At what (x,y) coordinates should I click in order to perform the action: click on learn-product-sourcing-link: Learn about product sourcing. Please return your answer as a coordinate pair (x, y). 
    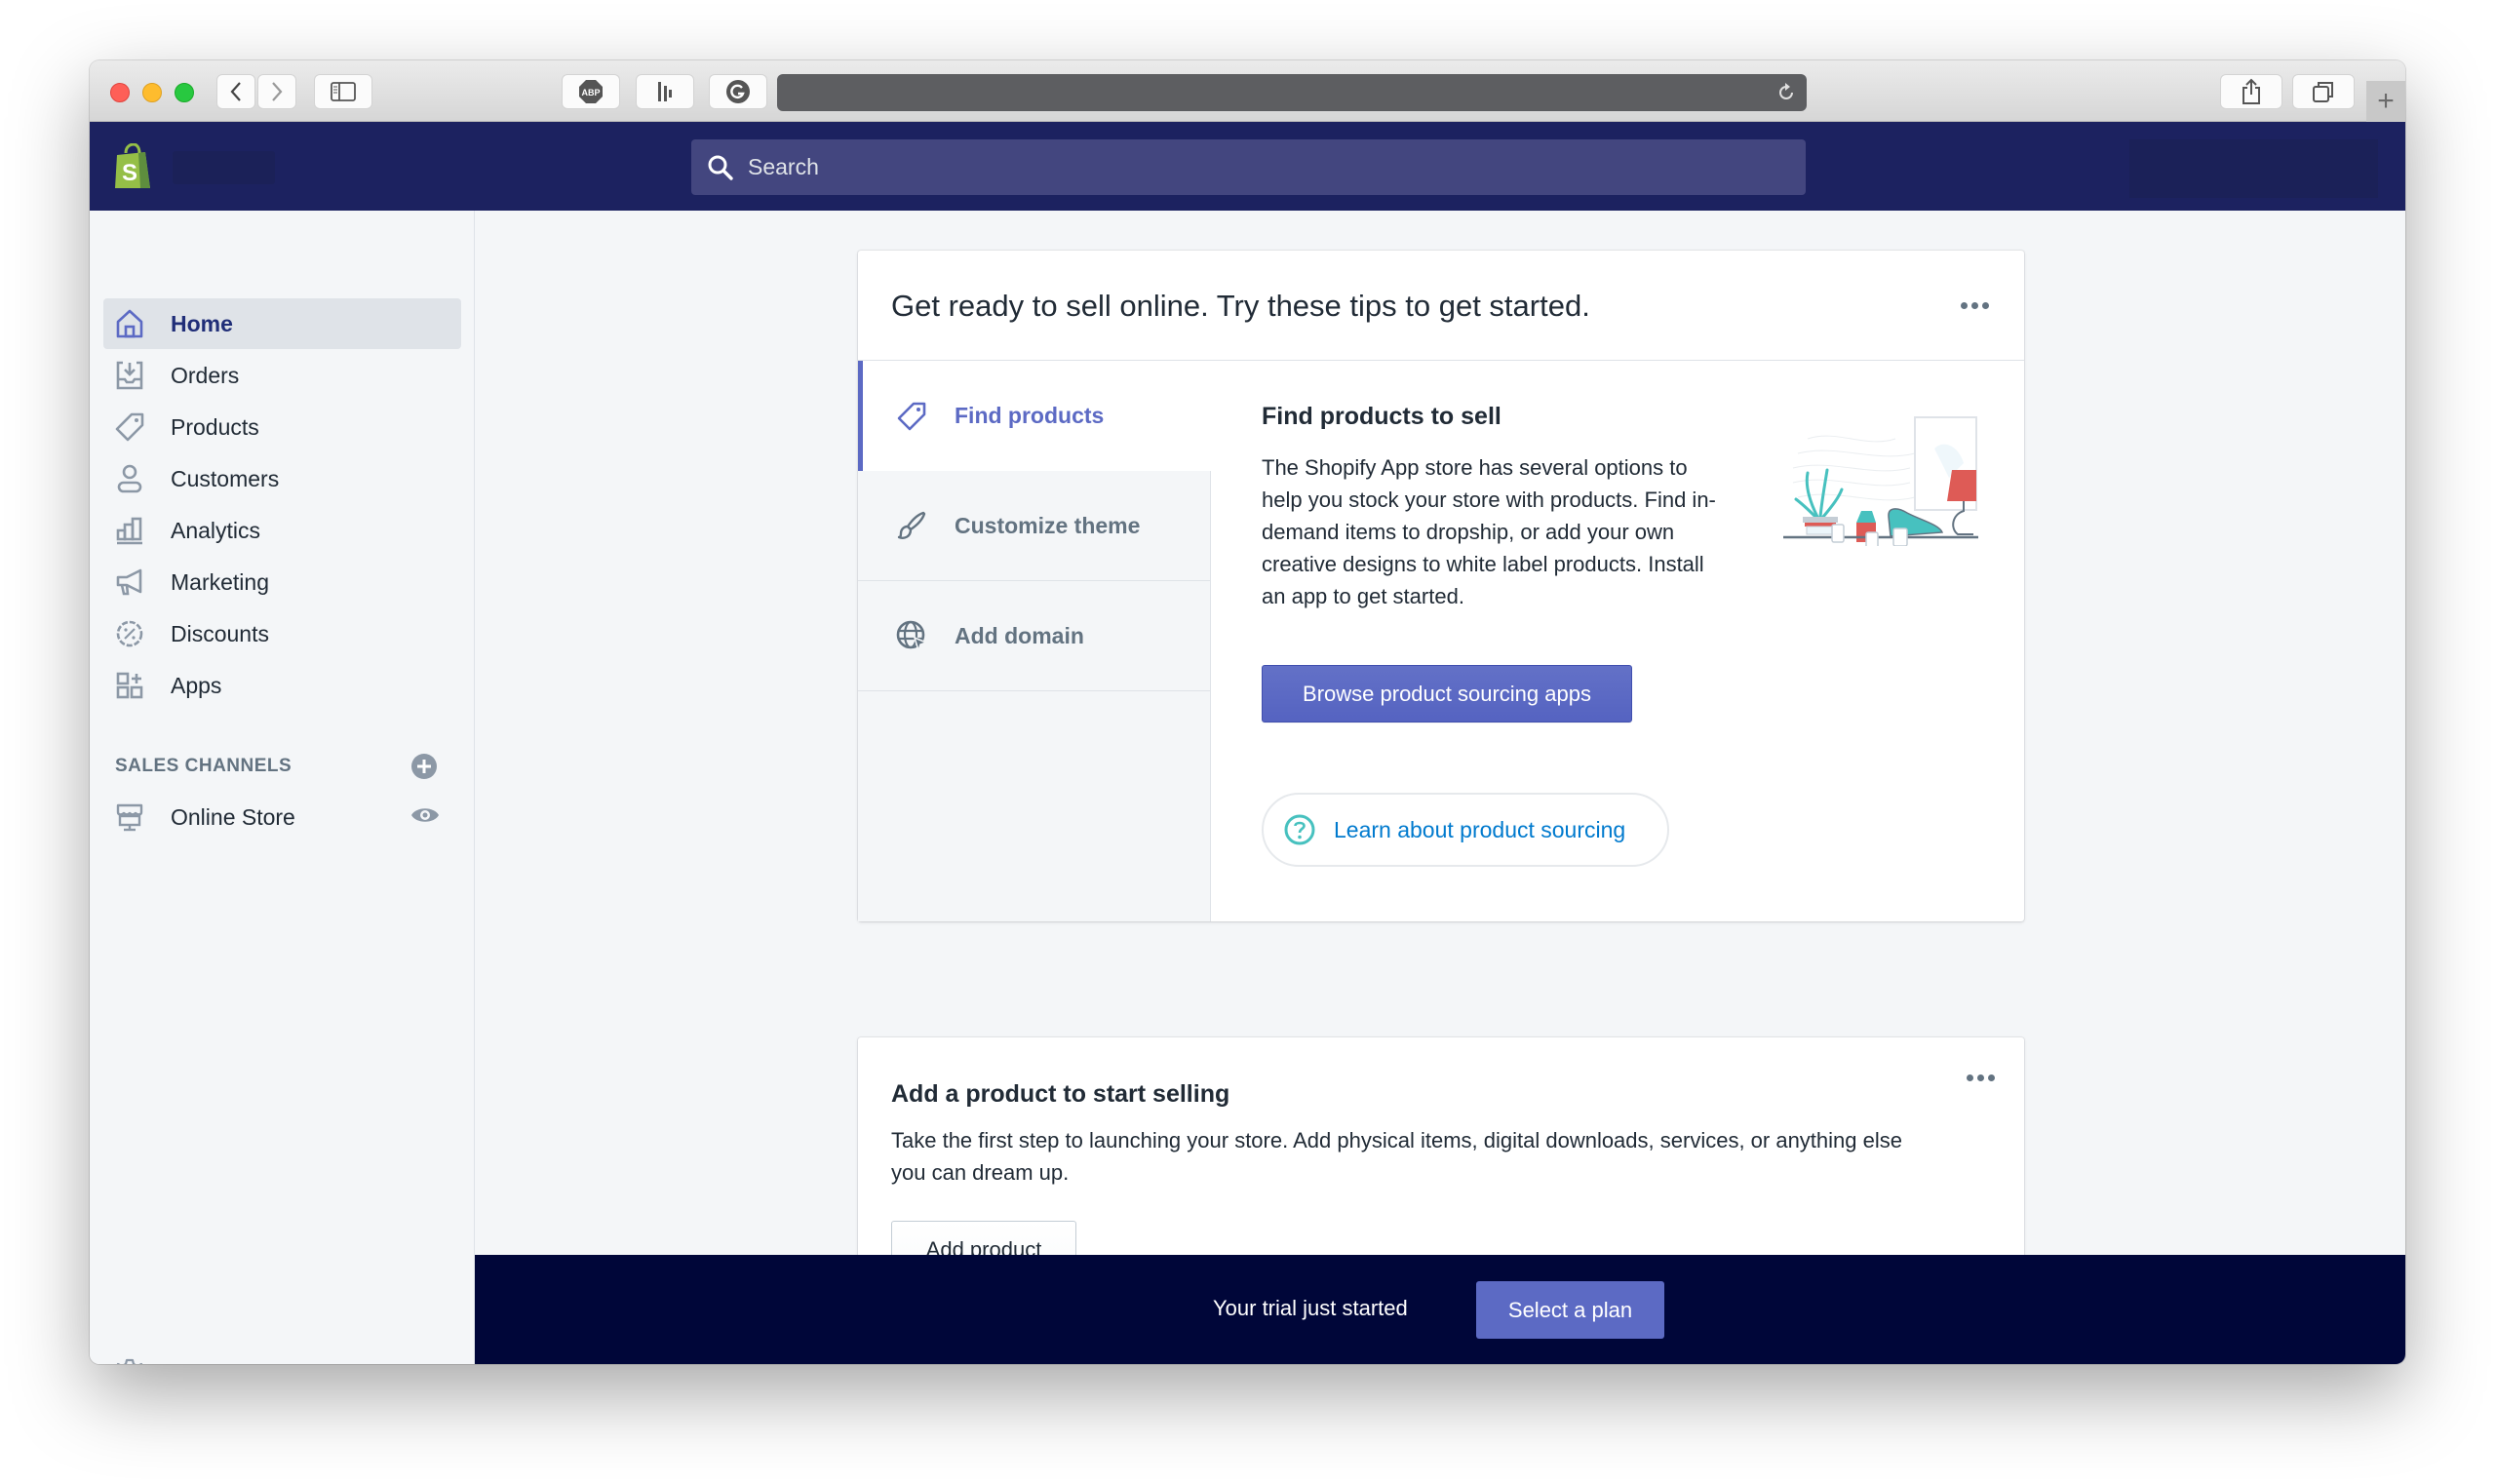
    Looking at the image, I should click on (1465, 830).